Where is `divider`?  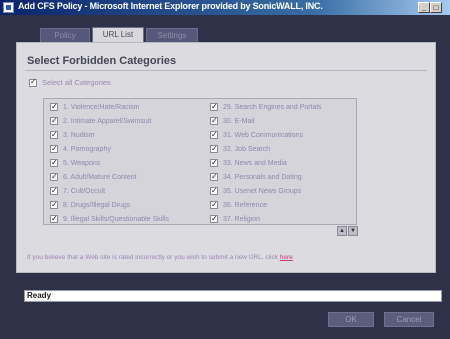
divider is located at coordinates (226, 70).